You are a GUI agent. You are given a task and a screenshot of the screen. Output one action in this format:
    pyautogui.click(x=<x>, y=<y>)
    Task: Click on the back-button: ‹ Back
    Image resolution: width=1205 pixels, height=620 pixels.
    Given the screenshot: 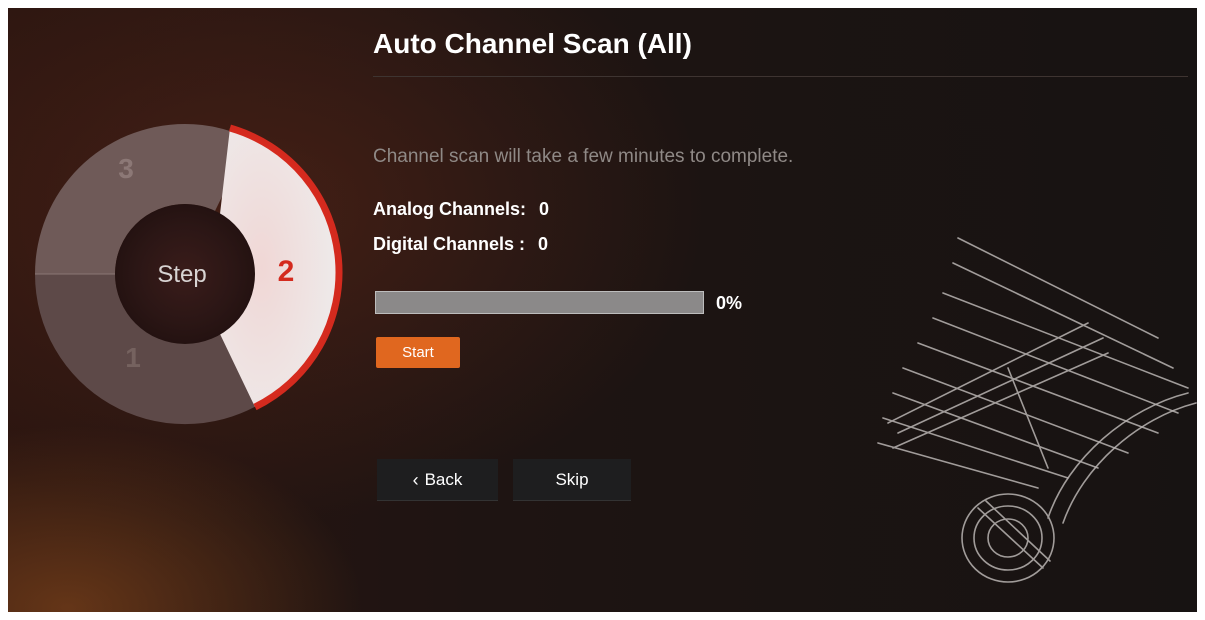 What is the action you would take?
    pyautogui.click(x=437, y=479)
    